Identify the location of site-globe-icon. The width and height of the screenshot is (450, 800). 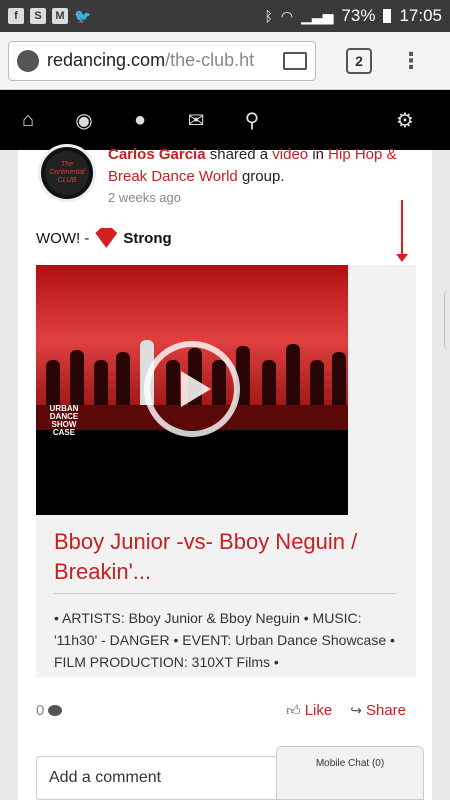
(28, 60).